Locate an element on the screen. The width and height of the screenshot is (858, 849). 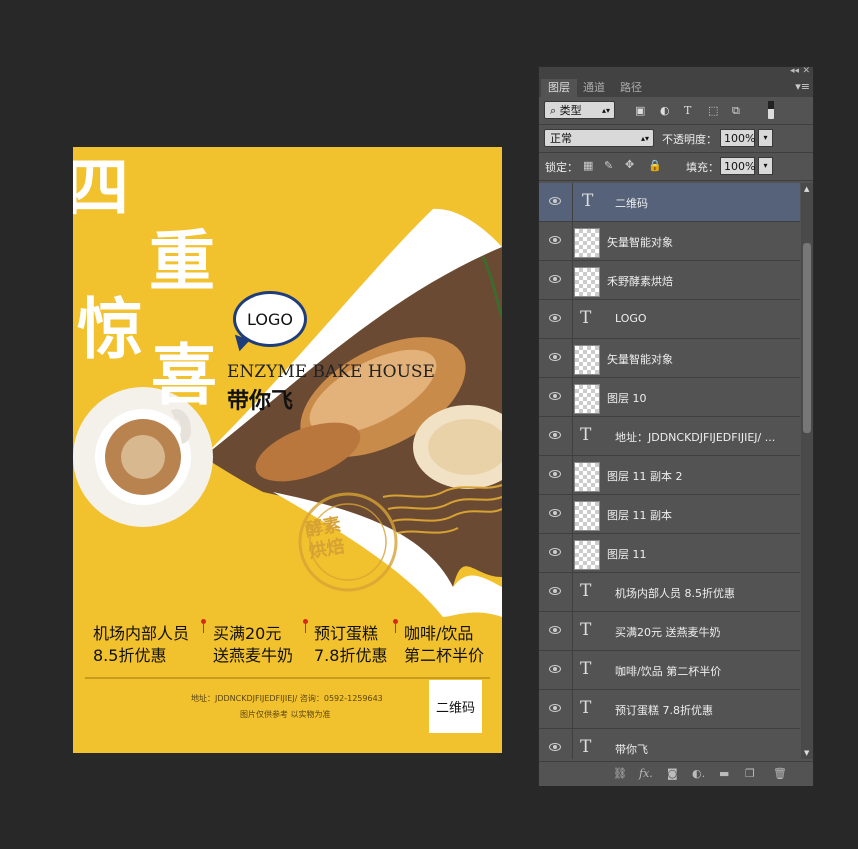
promo-item: 咖啡/饮品 第二杯半价 is located at coordinates (444, 645).